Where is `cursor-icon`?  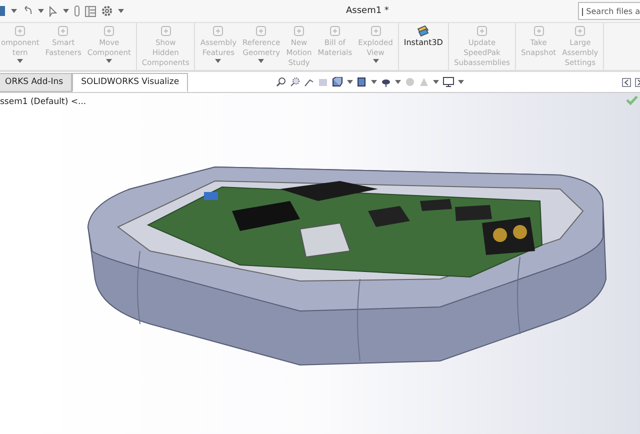
cursor-icon is located at coordinates (53, 11).